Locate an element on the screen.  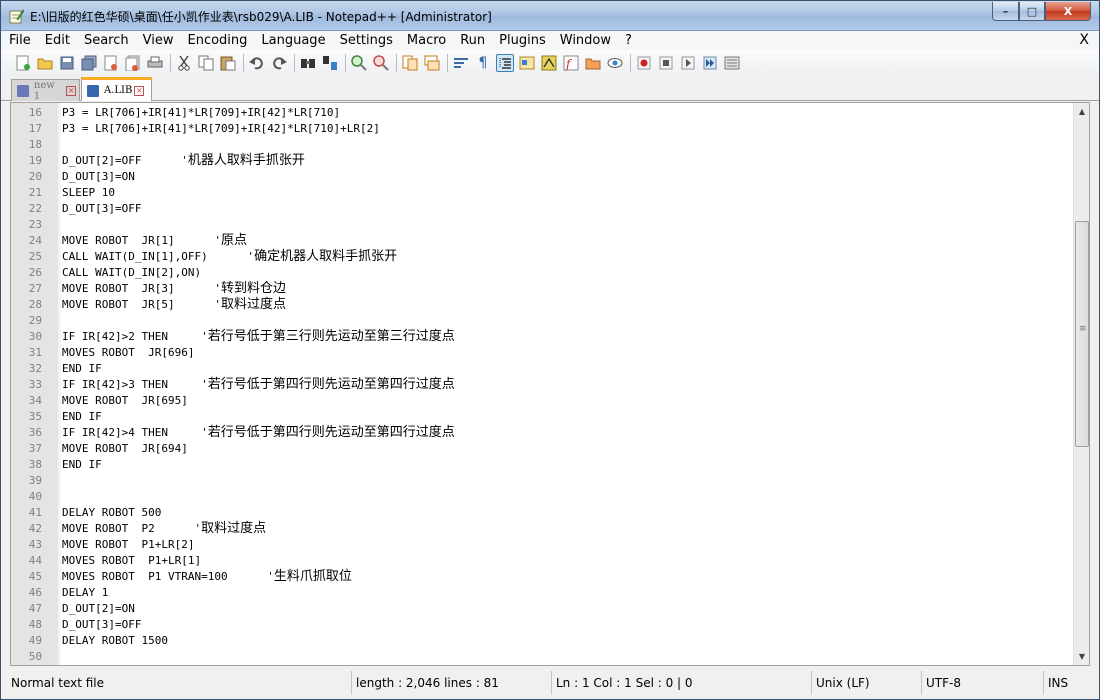
vertical-scrollbar: ▲ ≡ ▼ is located at coordinates (1081, 384).